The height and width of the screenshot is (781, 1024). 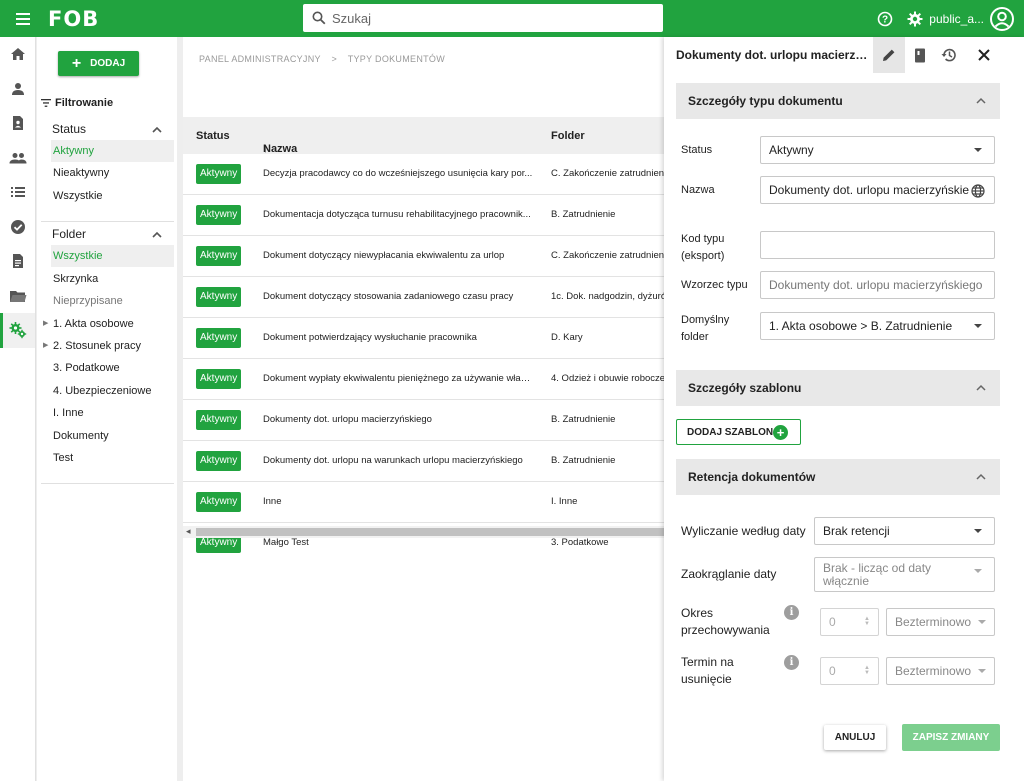 I want to click on deletion-deadline-unit-select: Bezterminowo, so click(x=940, y=671).